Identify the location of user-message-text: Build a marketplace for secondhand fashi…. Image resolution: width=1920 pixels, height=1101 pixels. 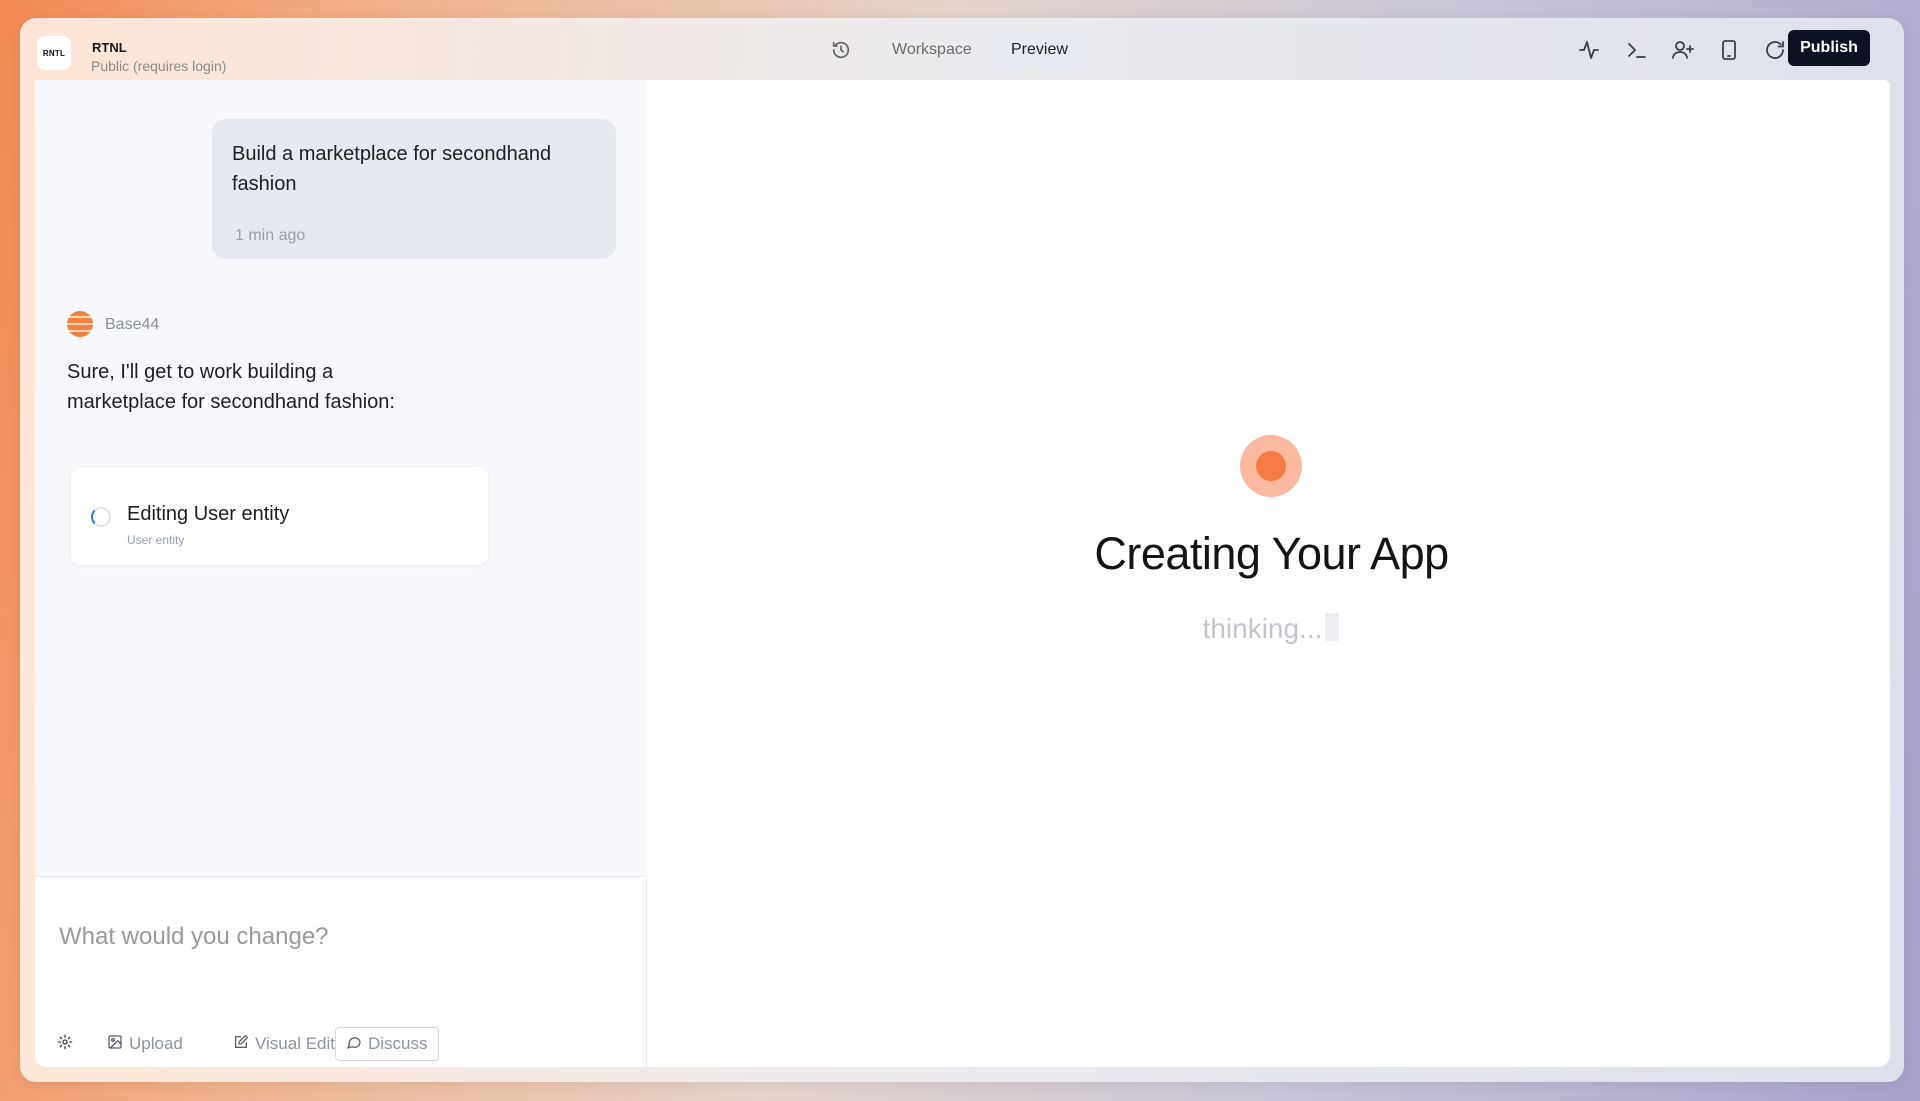
(392, 169).